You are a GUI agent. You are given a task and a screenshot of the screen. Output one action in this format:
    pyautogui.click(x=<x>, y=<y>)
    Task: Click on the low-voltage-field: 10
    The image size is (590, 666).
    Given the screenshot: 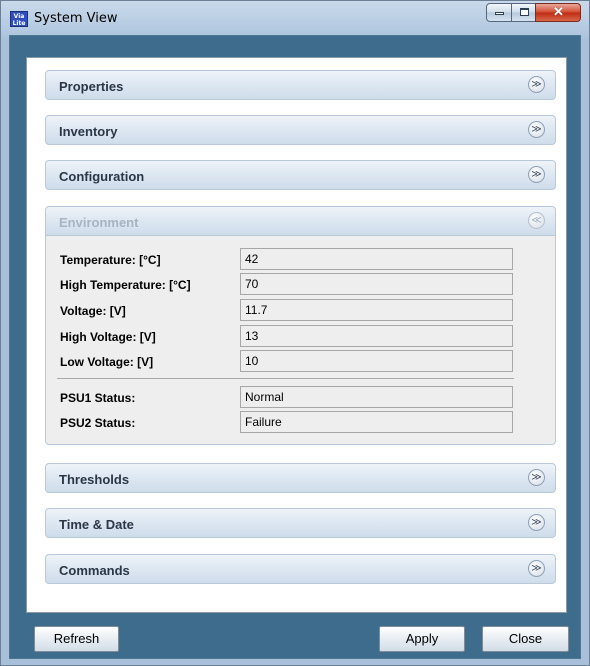 What is the action you would take?
    pyautogui.click(x=376, y=361)
    